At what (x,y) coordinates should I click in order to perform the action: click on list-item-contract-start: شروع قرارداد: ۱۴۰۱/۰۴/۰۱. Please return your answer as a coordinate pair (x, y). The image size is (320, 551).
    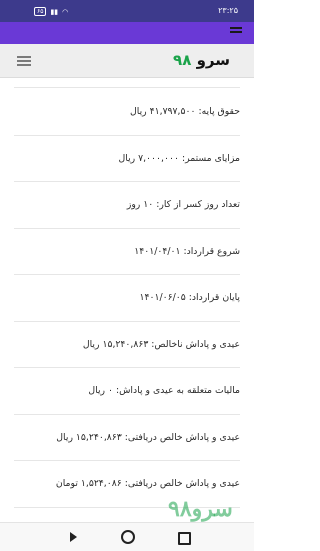
    Looking at the image, I should click on (127, 252).